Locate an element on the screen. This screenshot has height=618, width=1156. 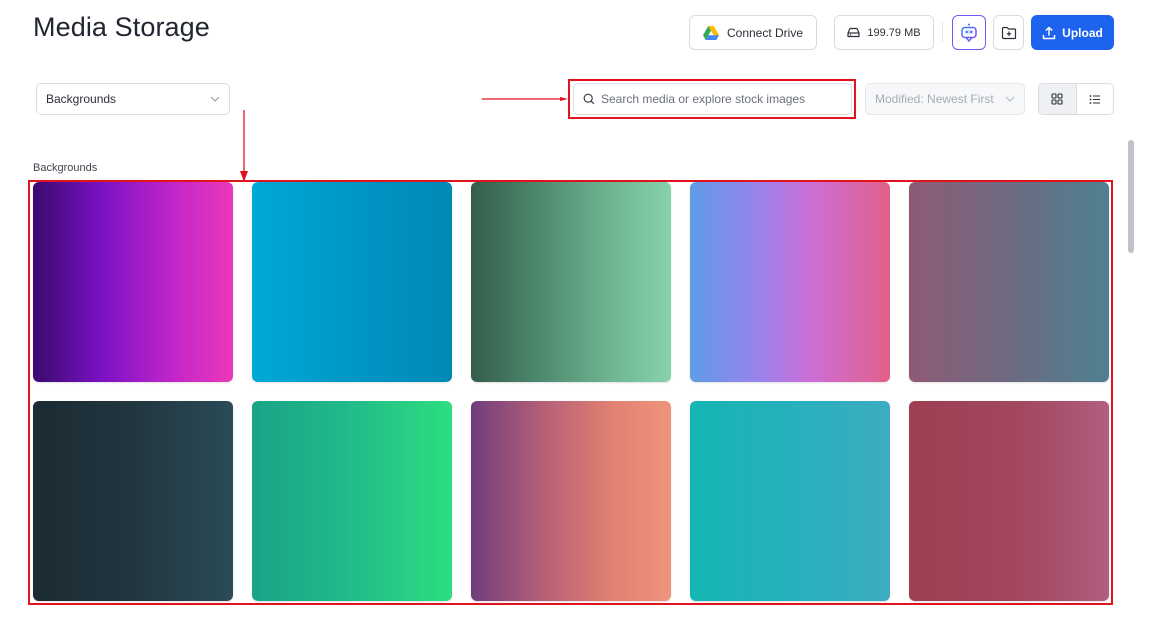
divider is located at coordinates (942, 32).